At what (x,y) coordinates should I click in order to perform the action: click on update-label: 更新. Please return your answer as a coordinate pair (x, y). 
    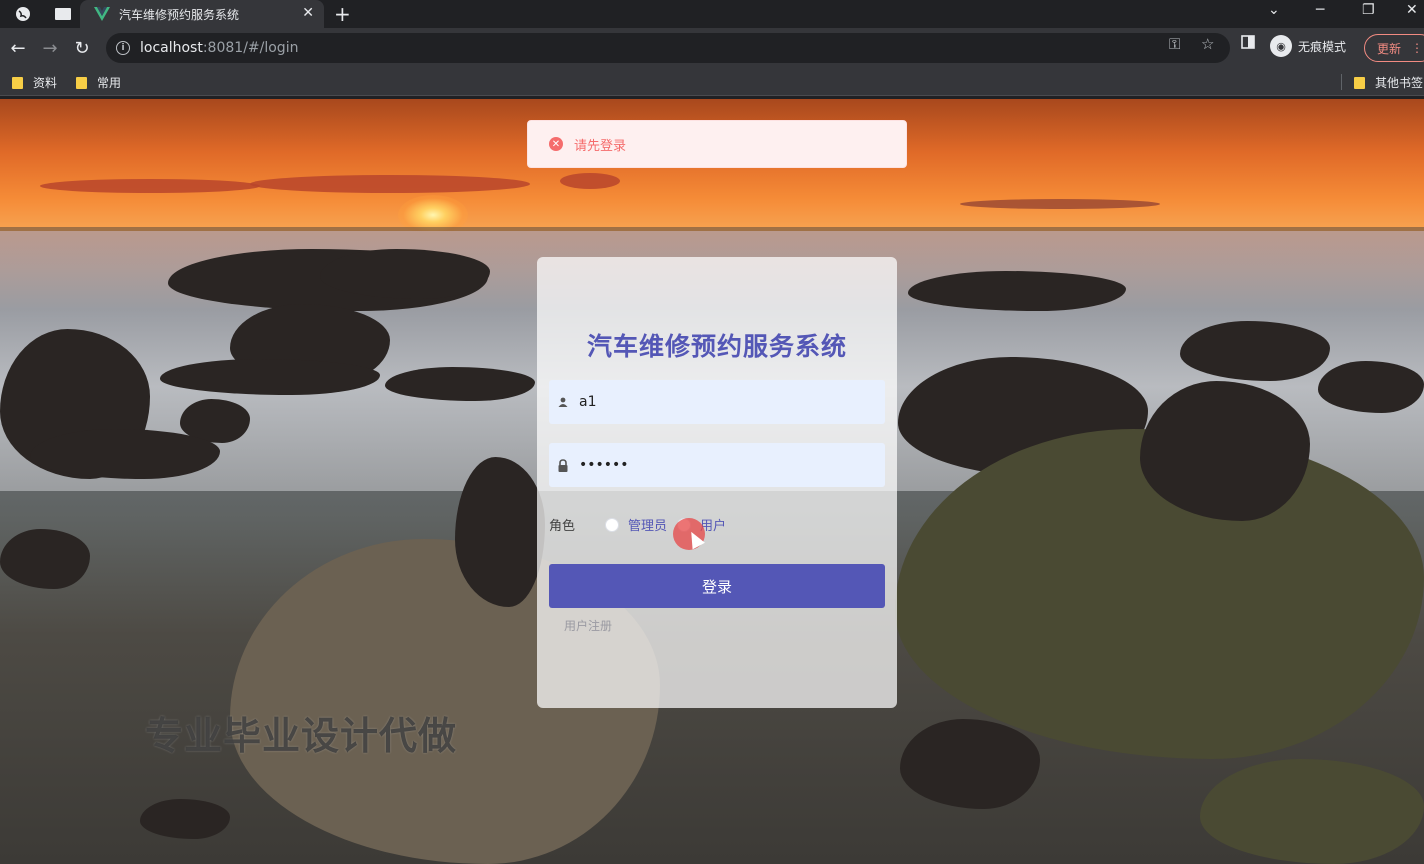
    Looking at the image, I should click on (1389, 48).